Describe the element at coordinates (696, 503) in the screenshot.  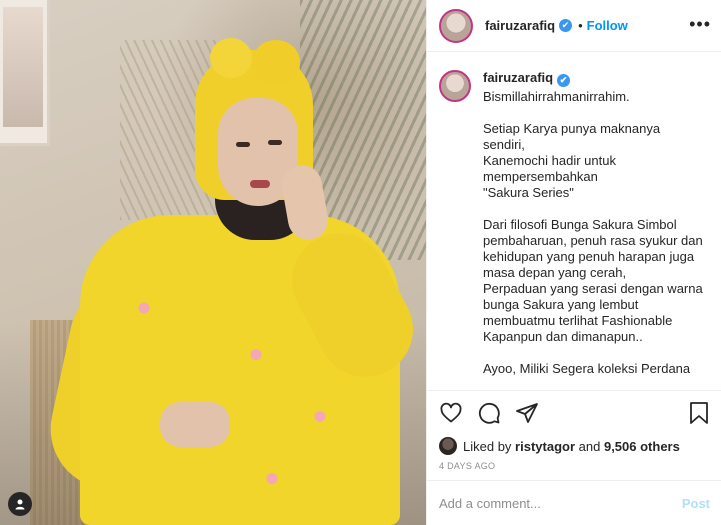
I see `post-comment-button: Post` at that location.